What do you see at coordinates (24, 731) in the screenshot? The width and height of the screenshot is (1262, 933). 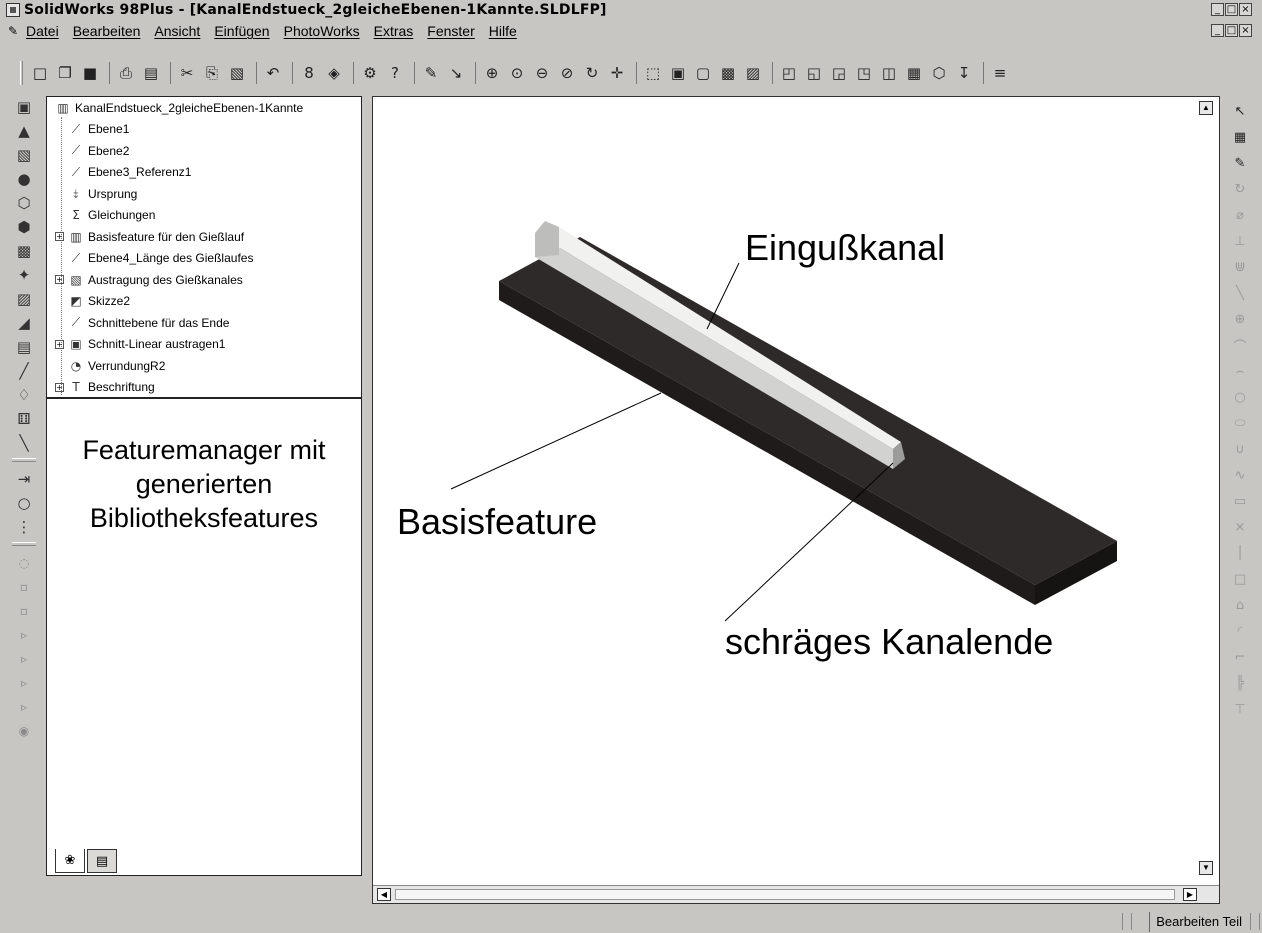 I see `record-icon: ◉` at bounding box center [24, 731].